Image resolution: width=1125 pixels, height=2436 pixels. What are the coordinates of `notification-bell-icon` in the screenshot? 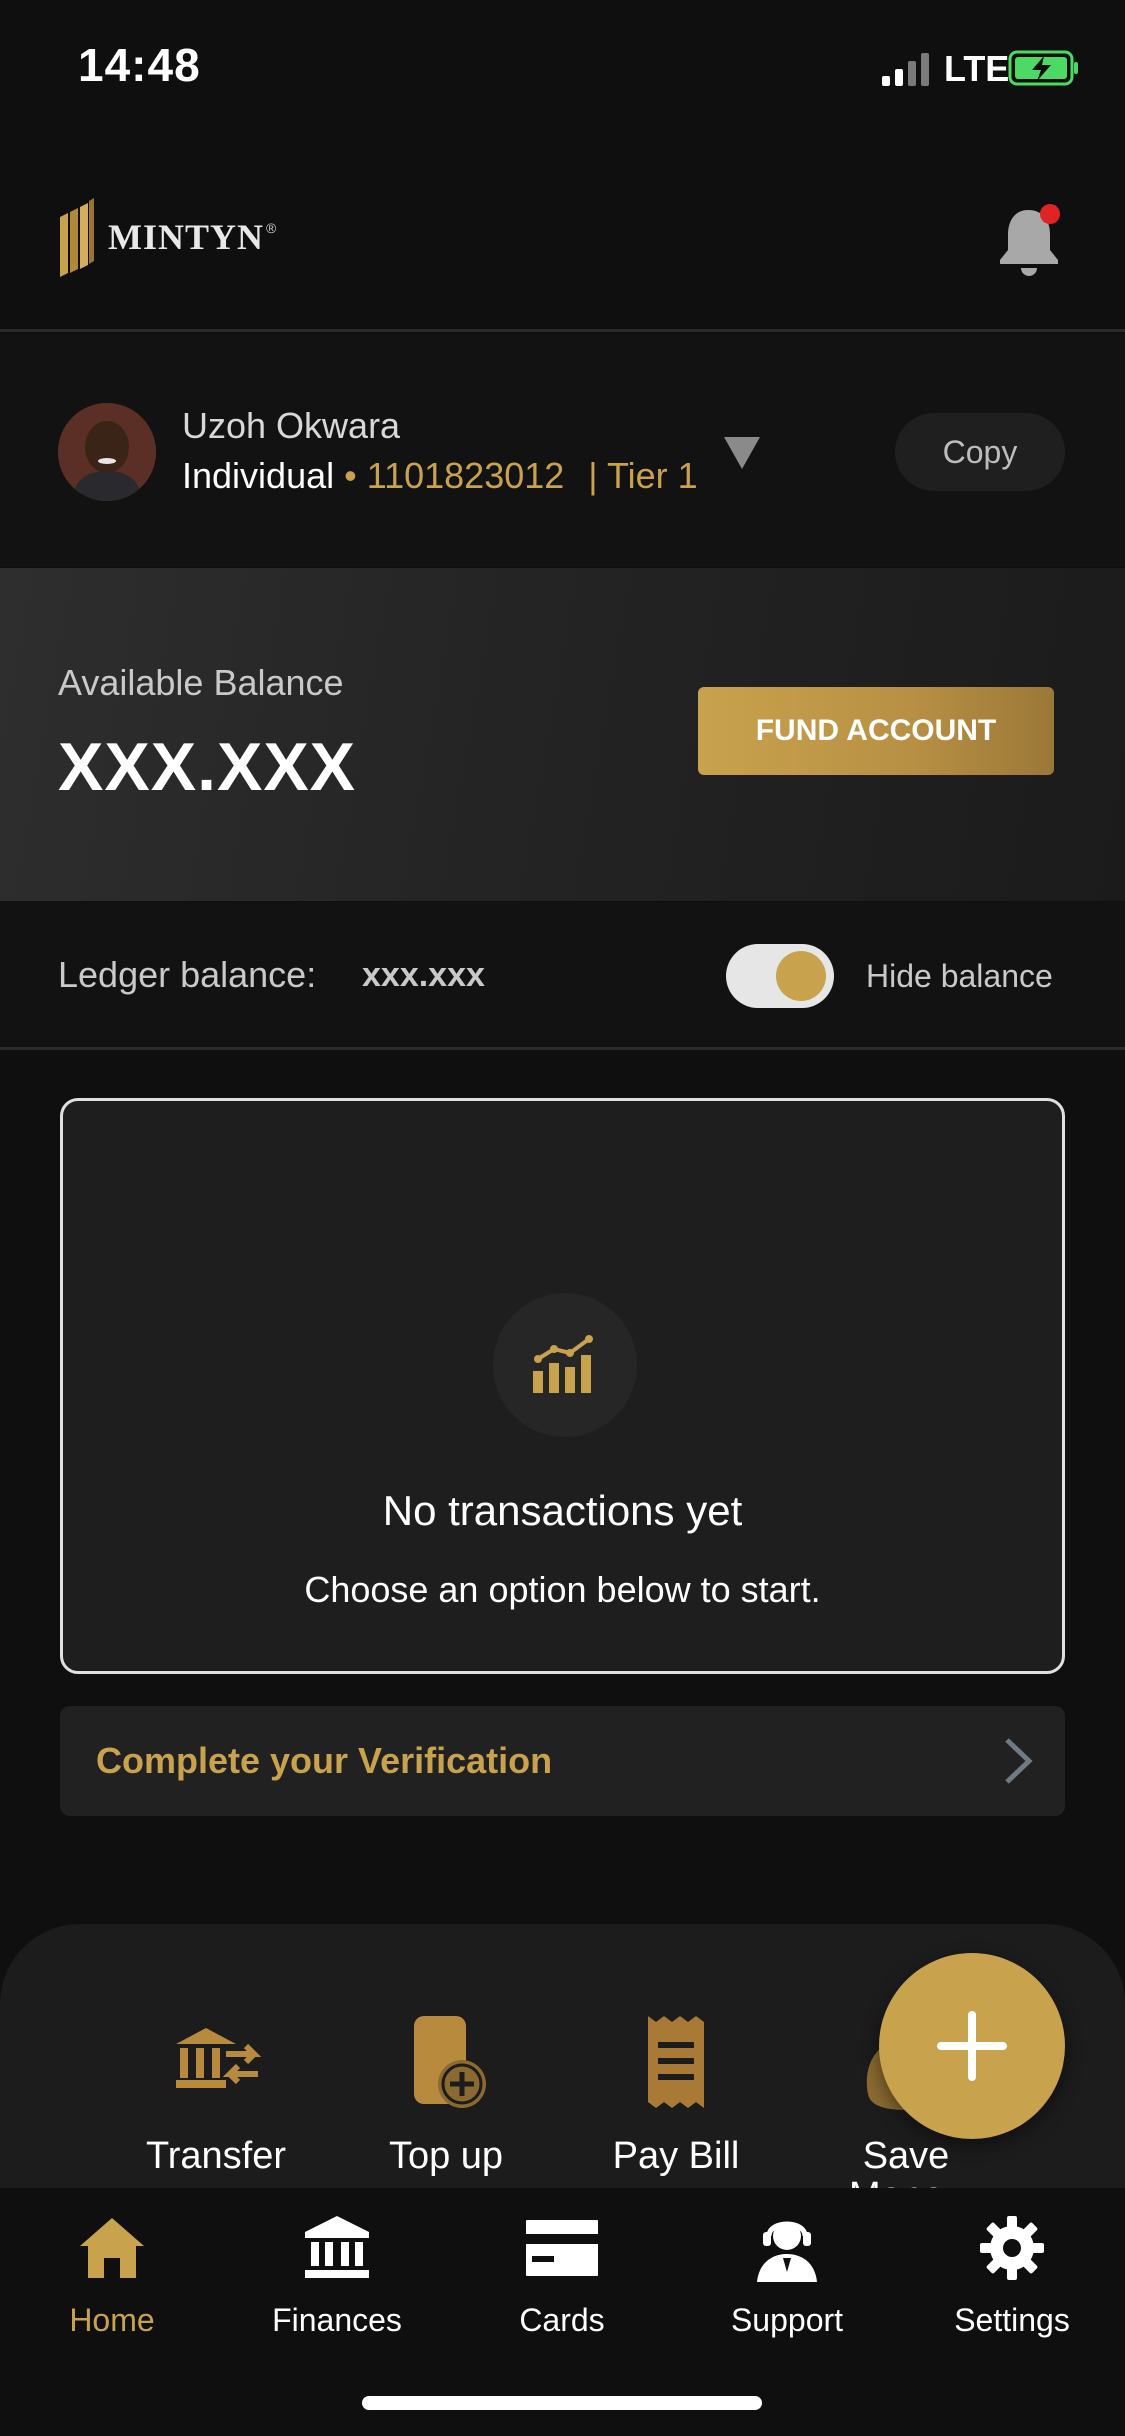 It's located at (1030, 239).